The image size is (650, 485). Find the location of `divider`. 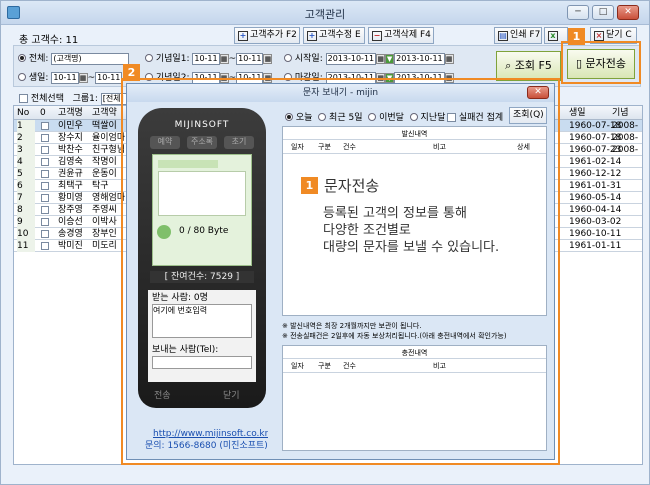

divider is located at coordinates (414, 139).